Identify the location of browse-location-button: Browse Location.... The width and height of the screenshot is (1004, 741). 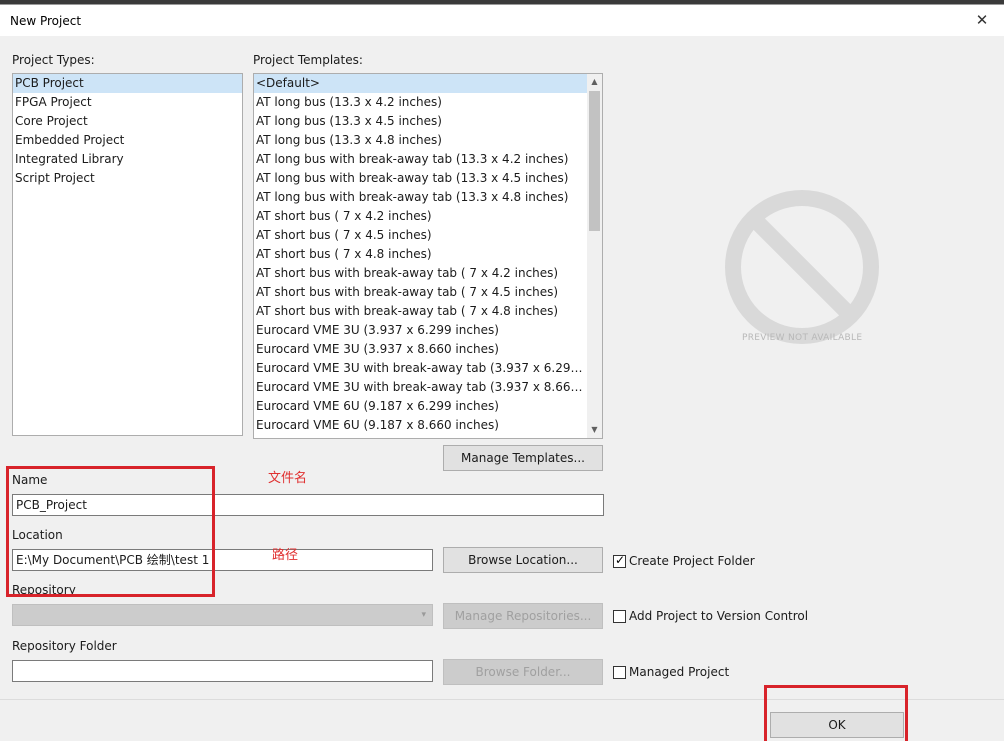
(523, 560).